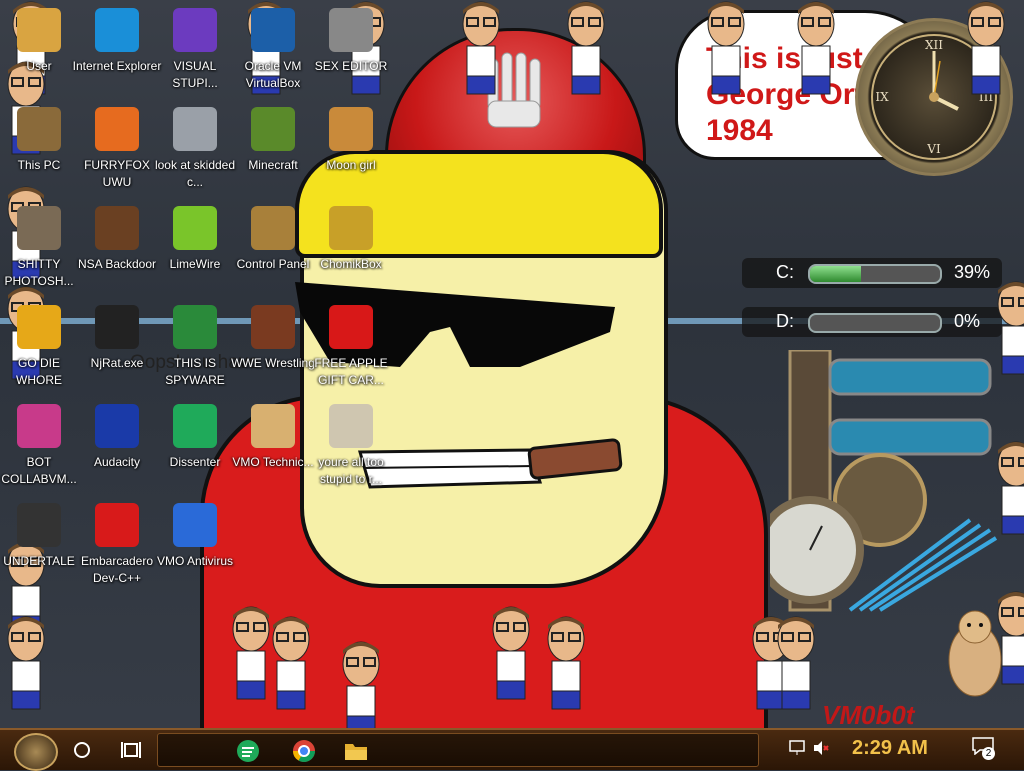  I want to click on drive-meter-label: C:, so click(785, 272).